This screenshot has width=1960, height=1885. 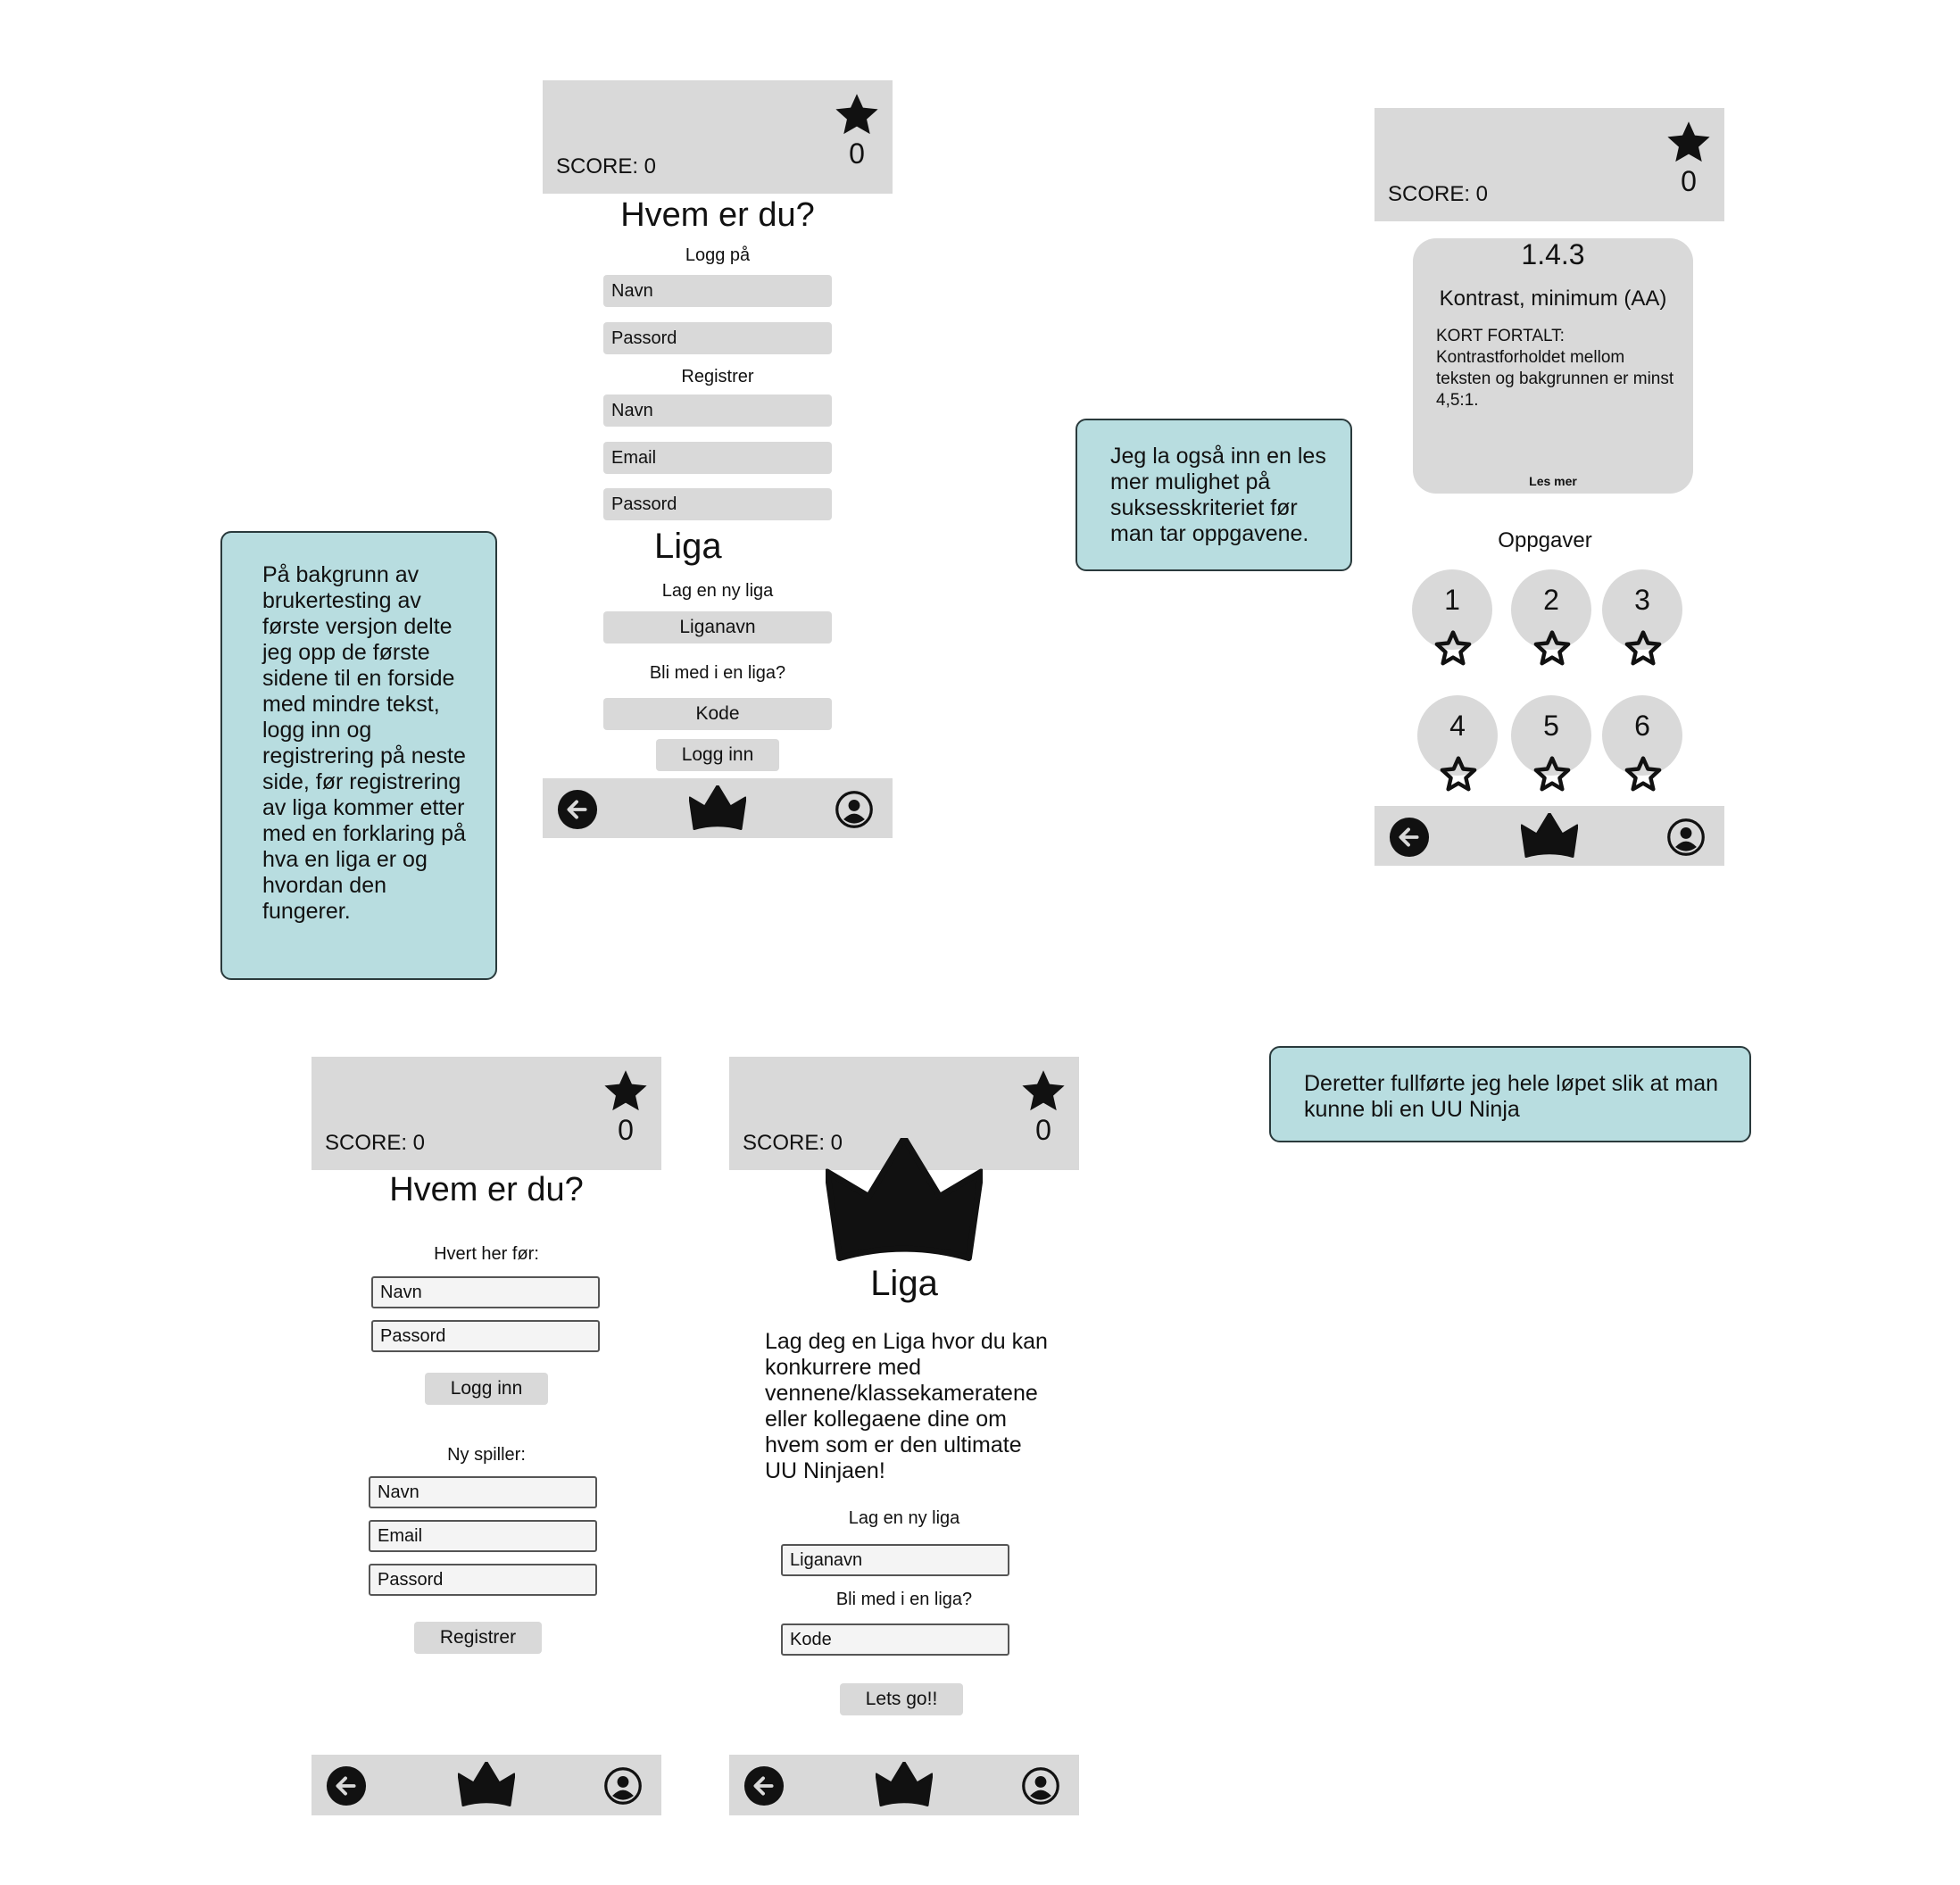 What do you see at coordinates (1642, 600) in the screenshot?
I see `task-number: 3` at bounding box center [1642, 600].